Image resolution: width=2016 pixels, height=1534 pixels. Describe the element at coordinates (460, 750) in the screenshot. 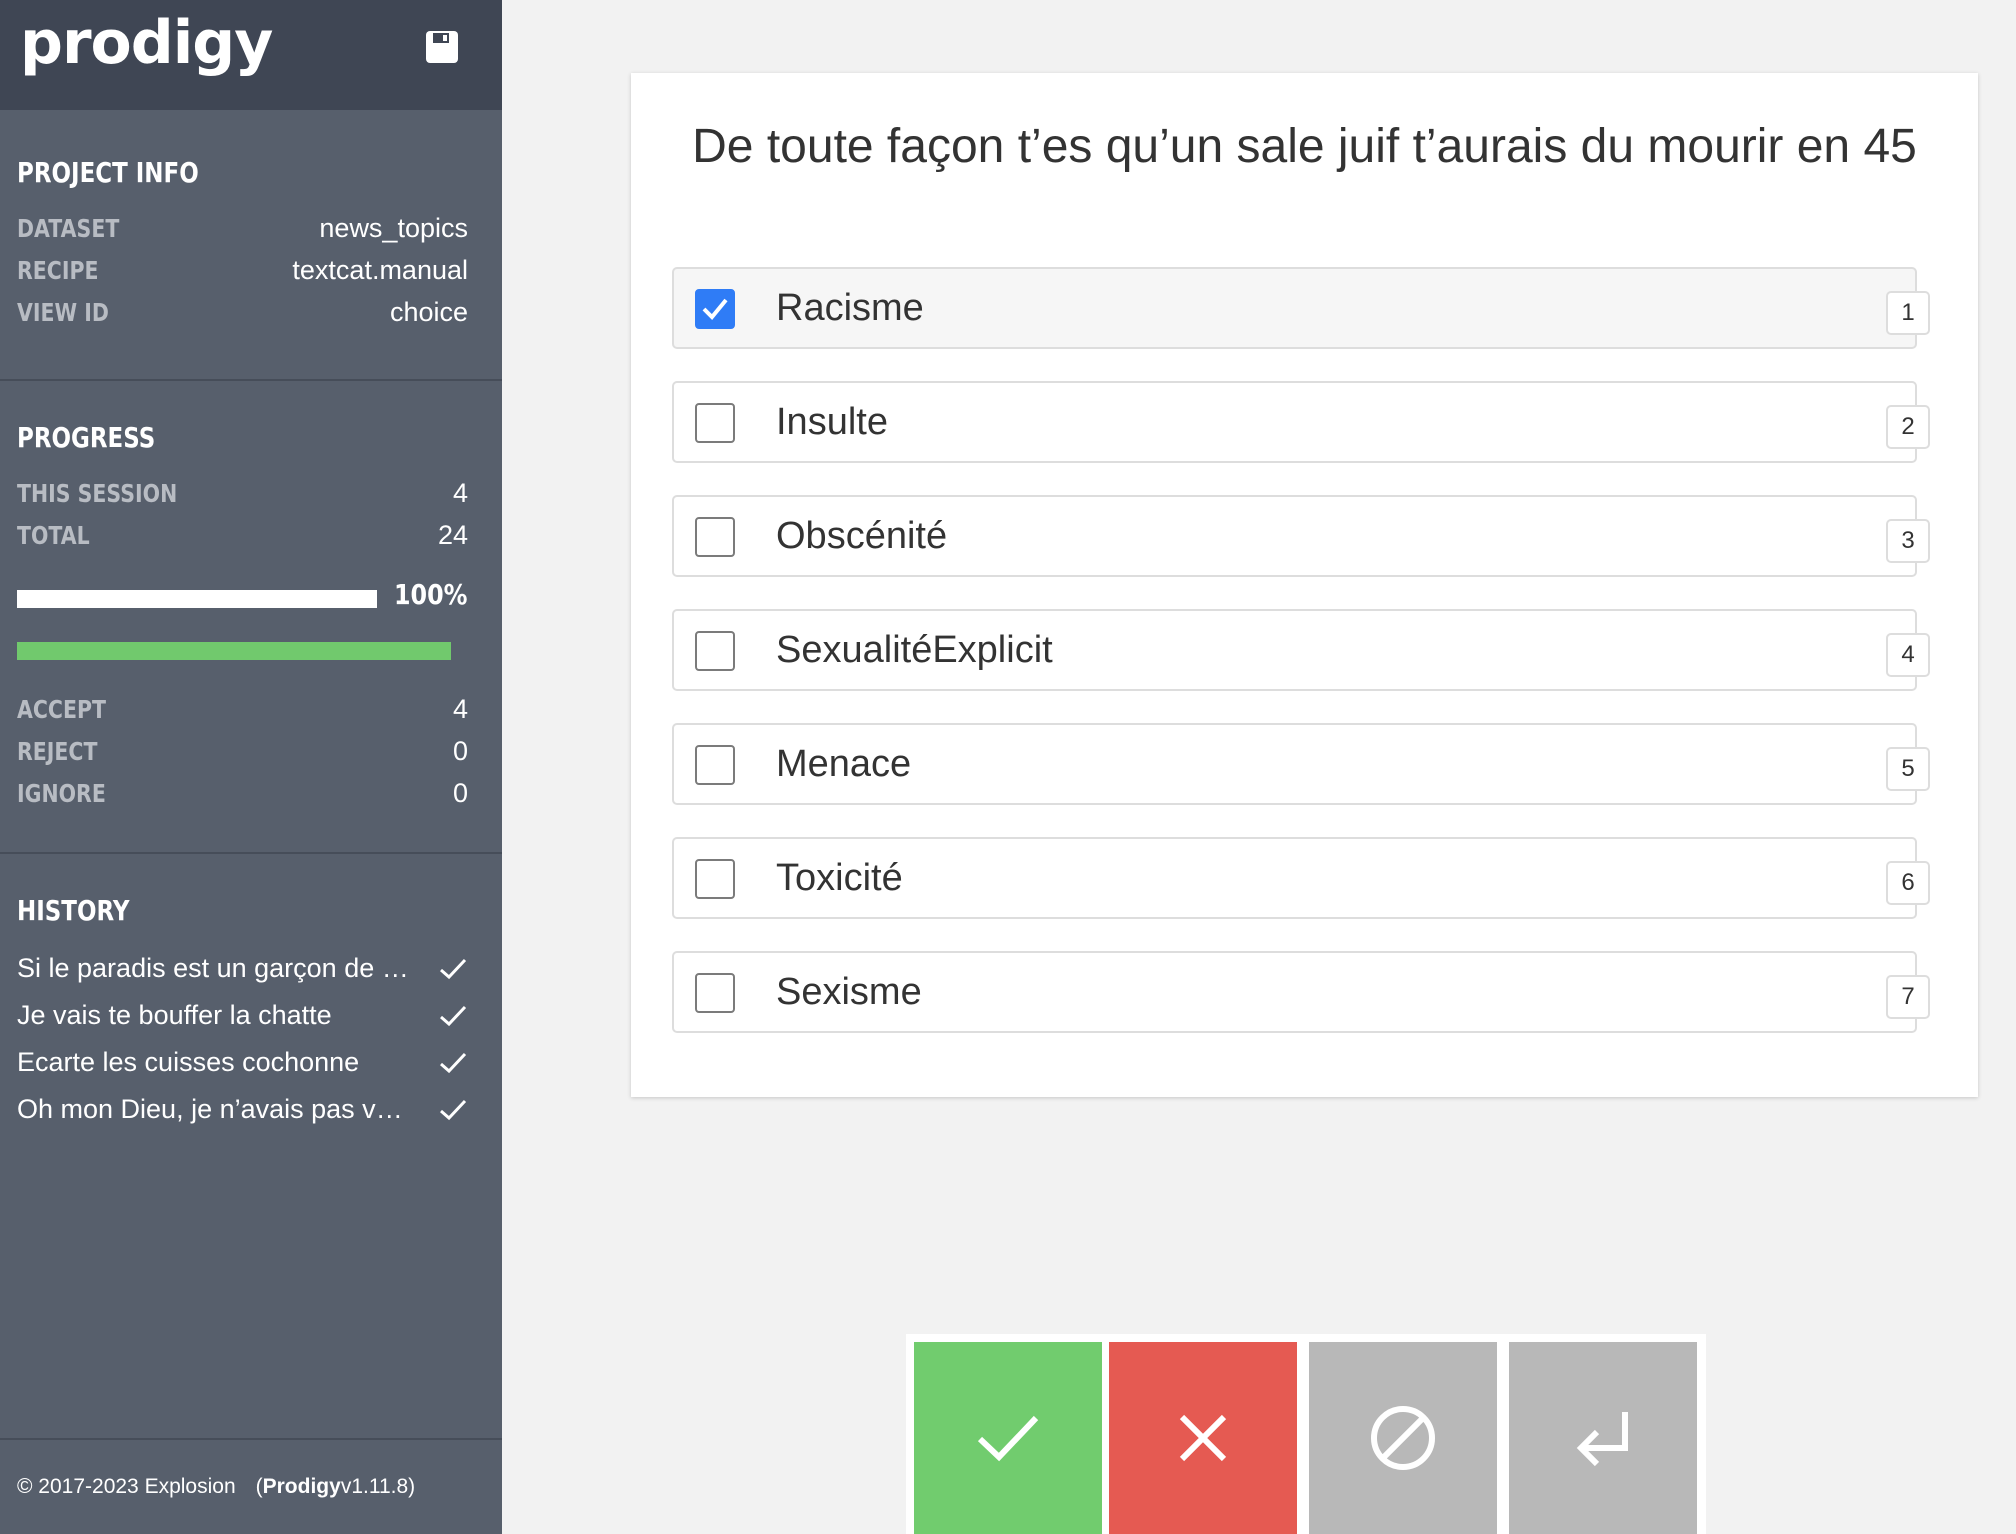

I see `reject-value: 0` at that location.